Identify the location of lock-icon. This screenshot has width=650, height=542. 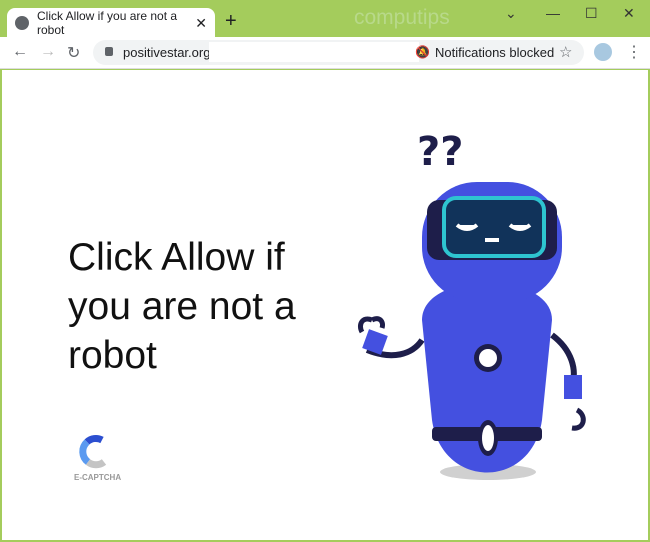
(109, 51).